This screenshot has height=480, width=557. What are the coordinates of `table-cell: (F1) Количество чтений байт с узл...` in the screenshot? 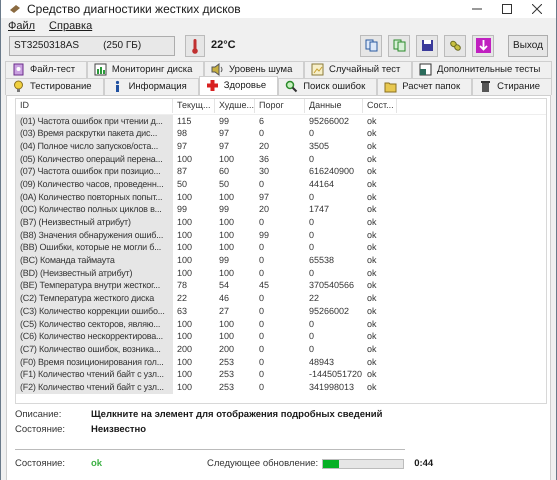 It's located at (94, 374).